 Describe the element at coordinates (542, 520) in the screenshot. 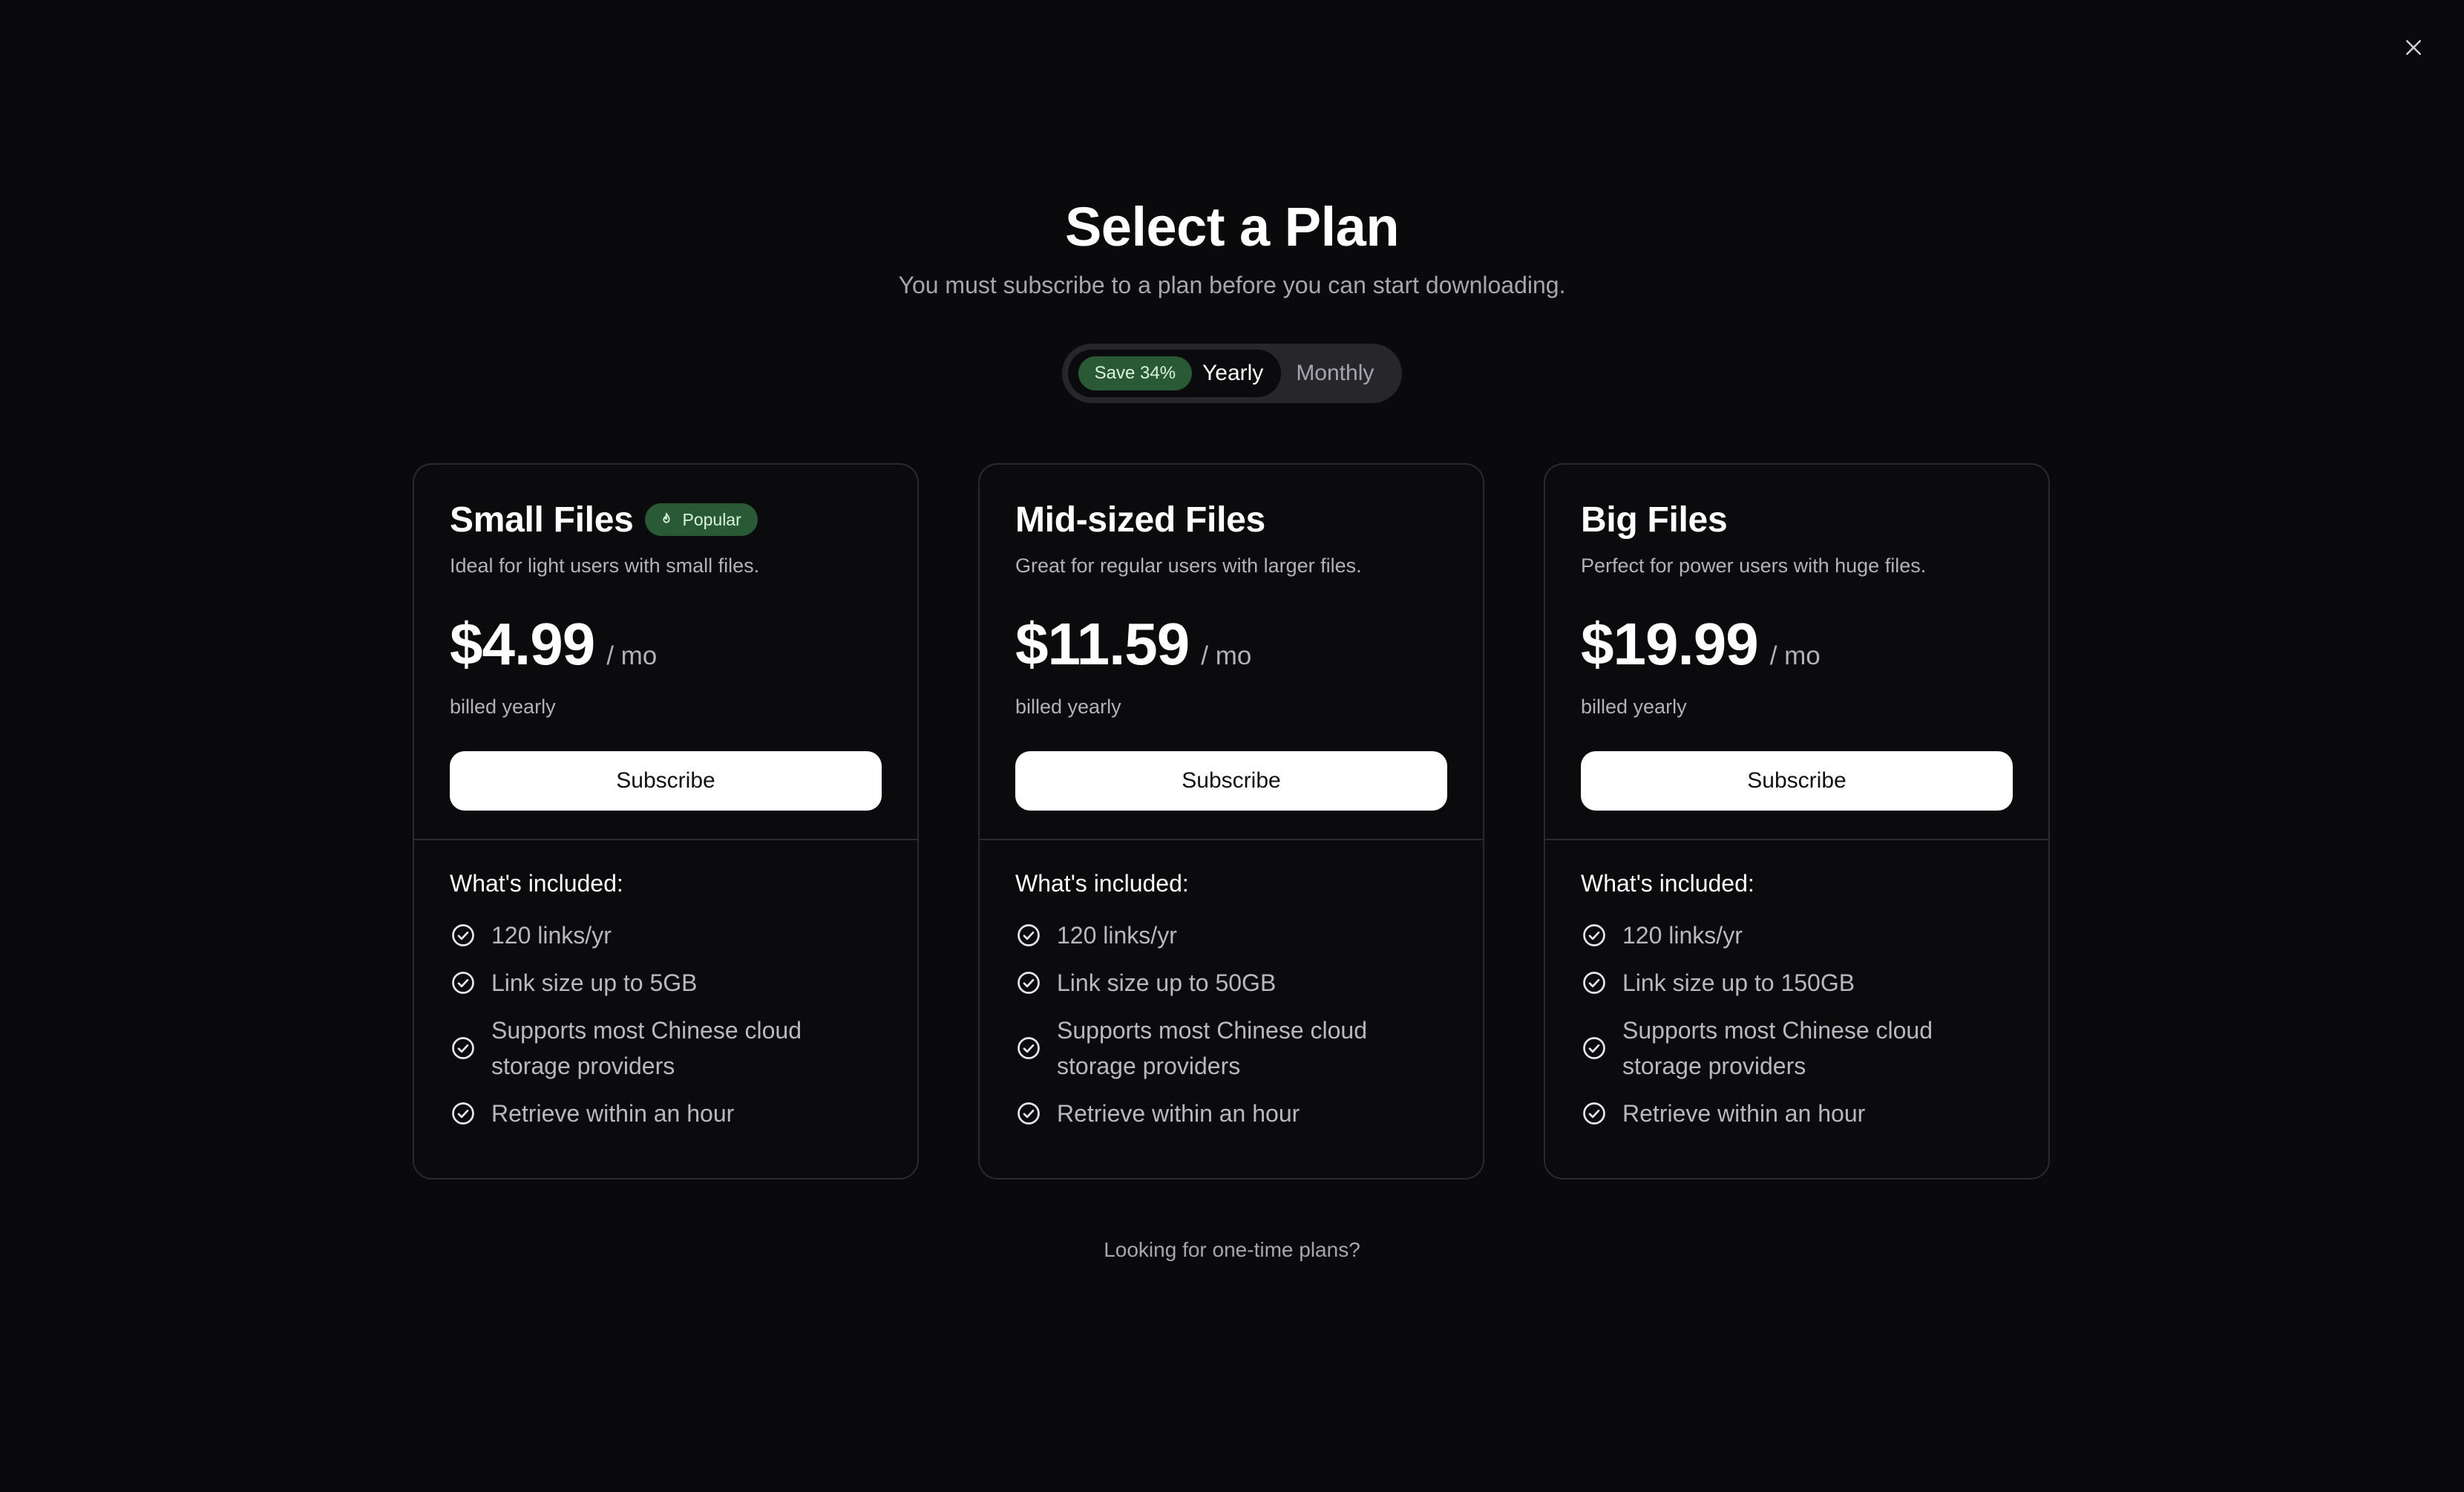

I see `plan-name: Small Files` at that location.